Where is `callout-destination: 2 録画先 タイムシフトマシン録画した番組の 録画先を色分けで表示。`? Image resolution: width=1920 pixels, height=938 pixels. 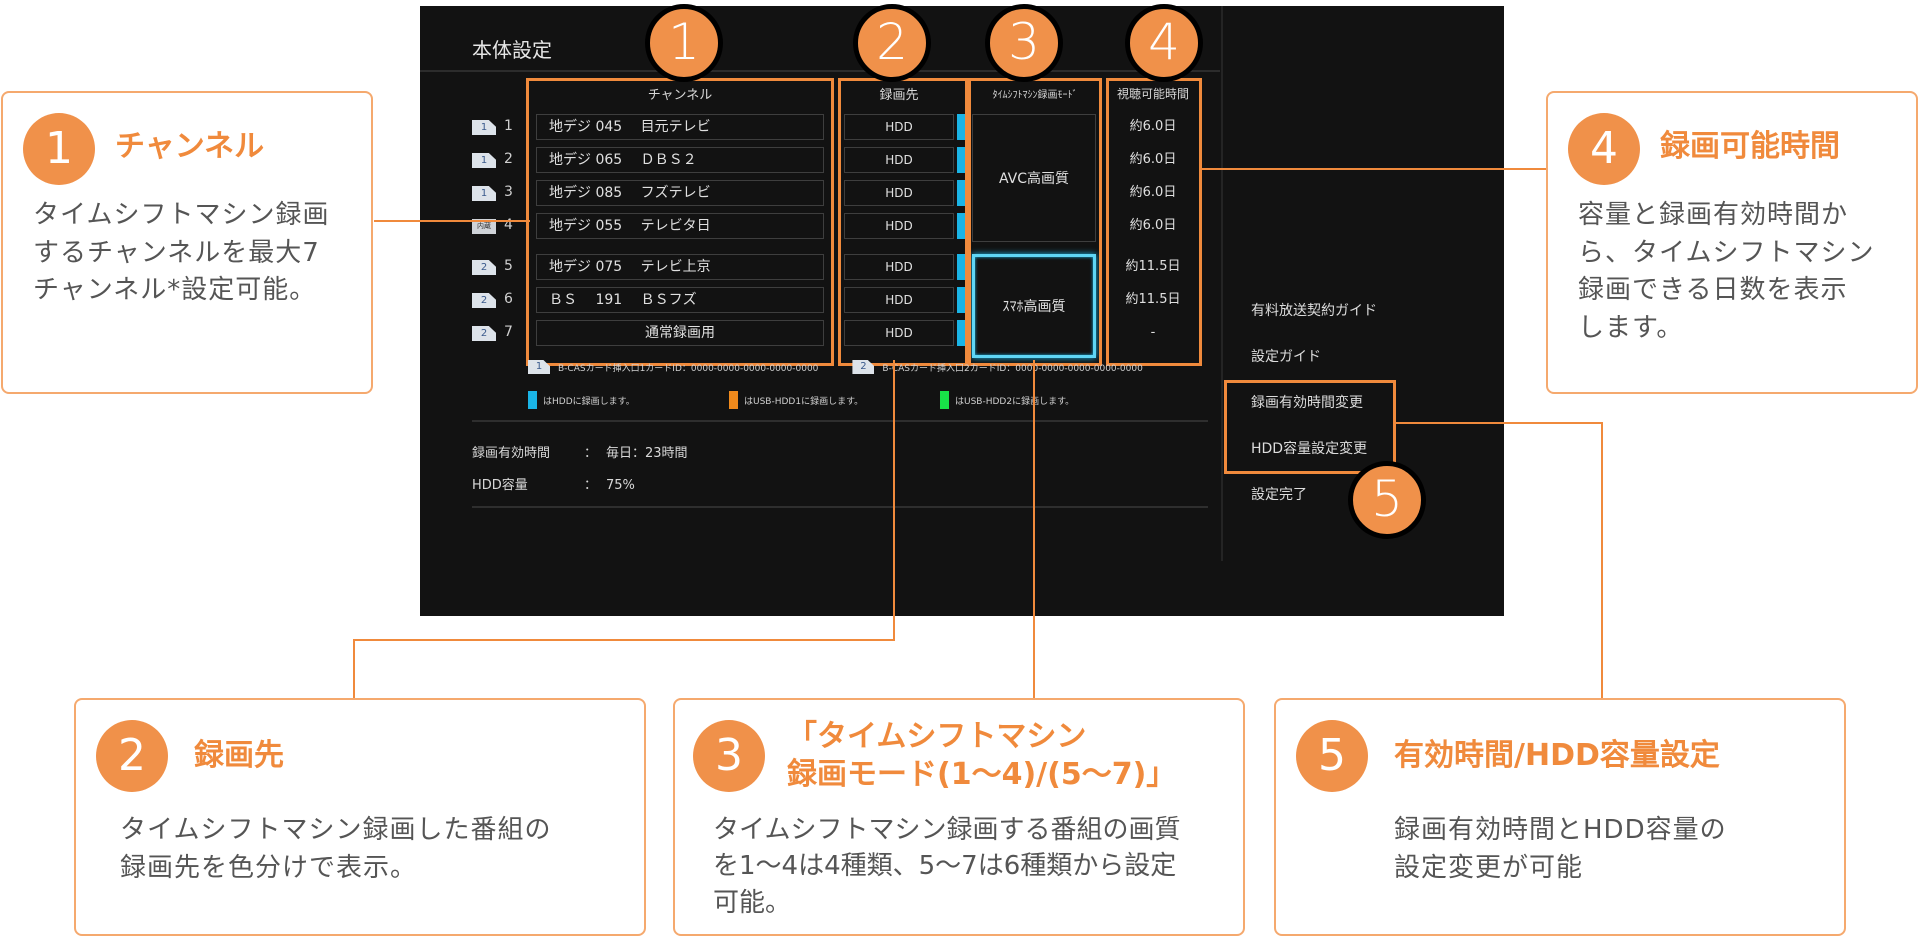 callout-destination: 2 録画先 タイムシフトマシン録画した番組の 録画先を色分けで表示。 is located at coordinates (360, 817).